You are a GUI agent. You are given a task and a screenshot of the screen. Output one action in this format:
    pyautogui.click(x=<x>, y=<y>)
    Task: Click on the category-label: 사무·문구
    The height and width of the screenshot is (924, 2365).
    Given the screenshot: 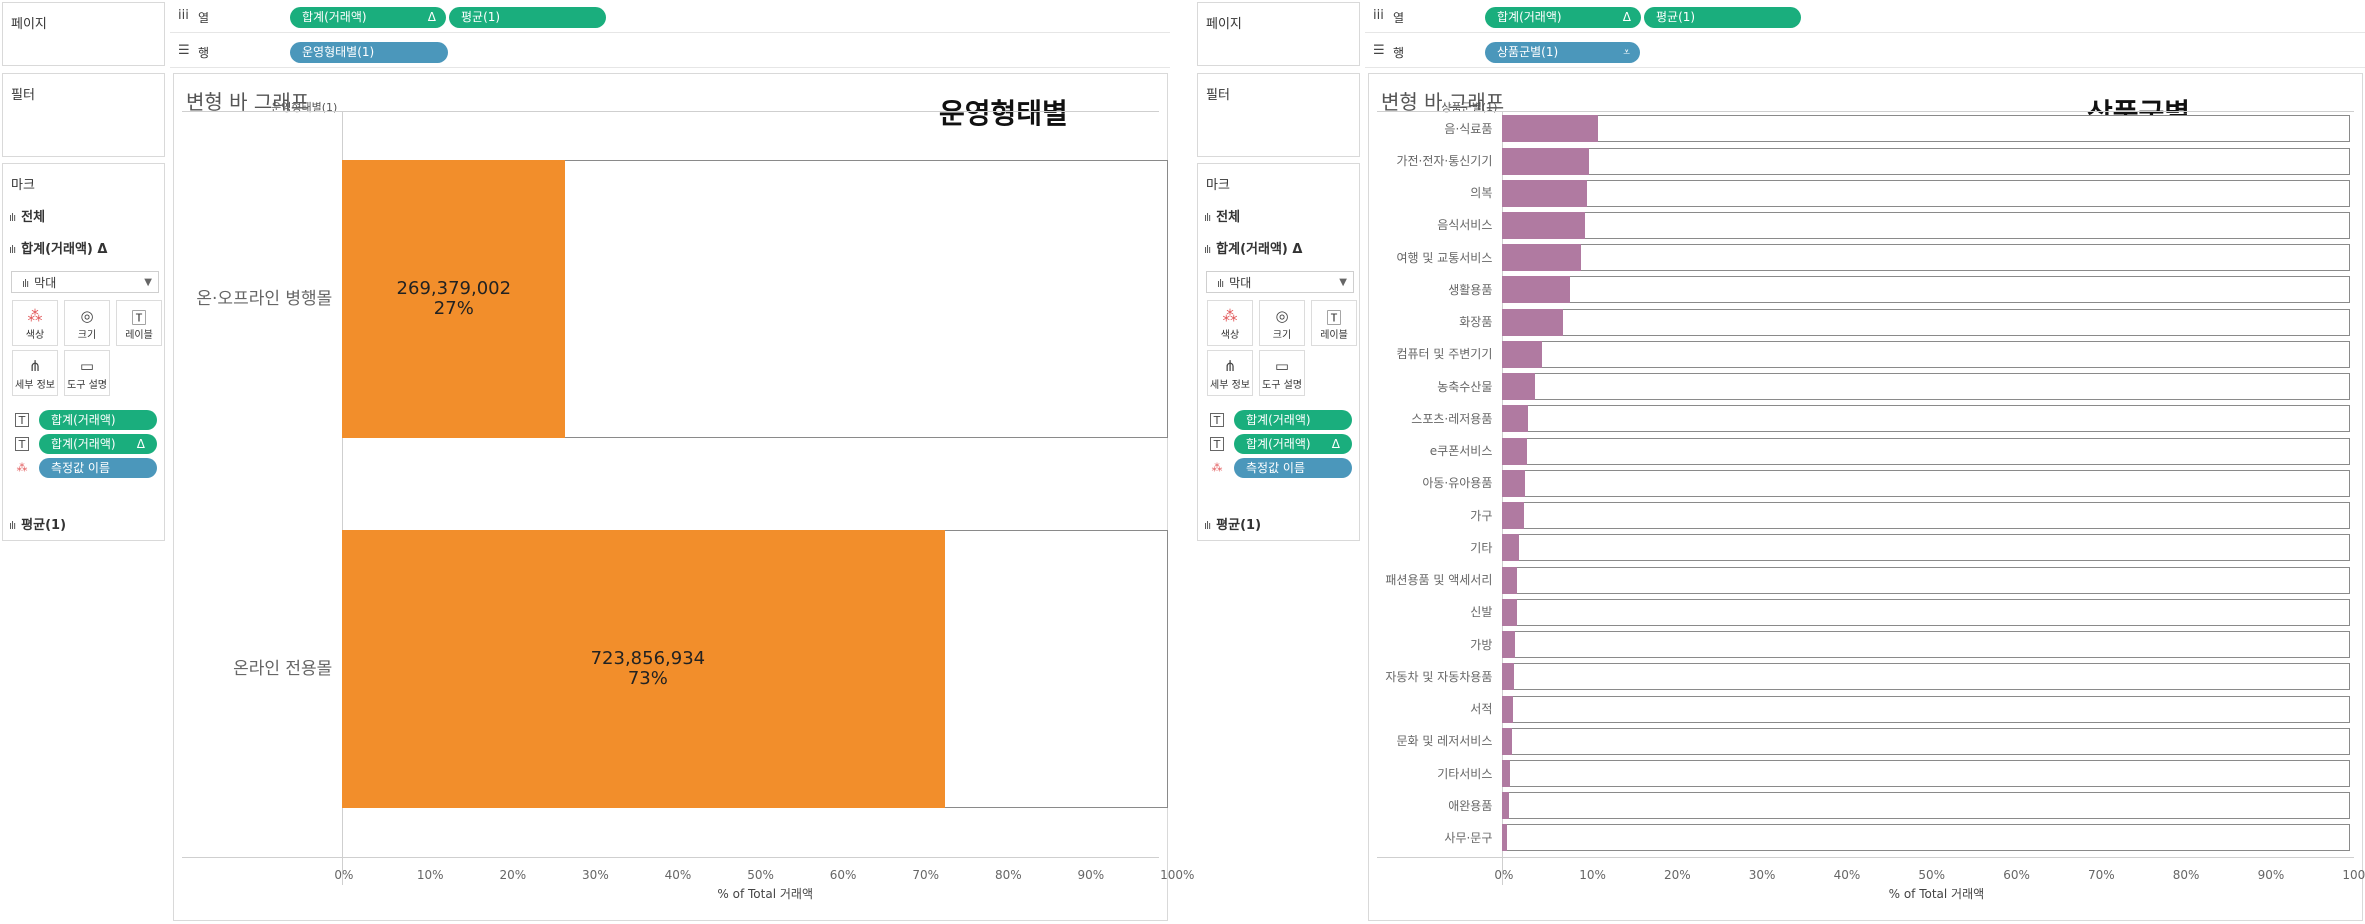 What is the action you would take?
    pyautogui.click(x=1434, y=838)
    